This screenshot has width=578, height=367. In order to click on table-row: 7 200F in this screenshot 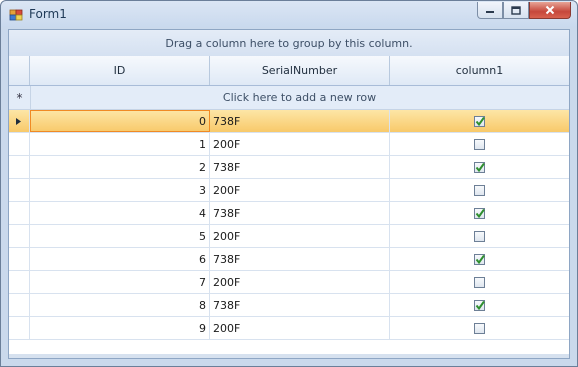, I will do `click(289, 282)`.